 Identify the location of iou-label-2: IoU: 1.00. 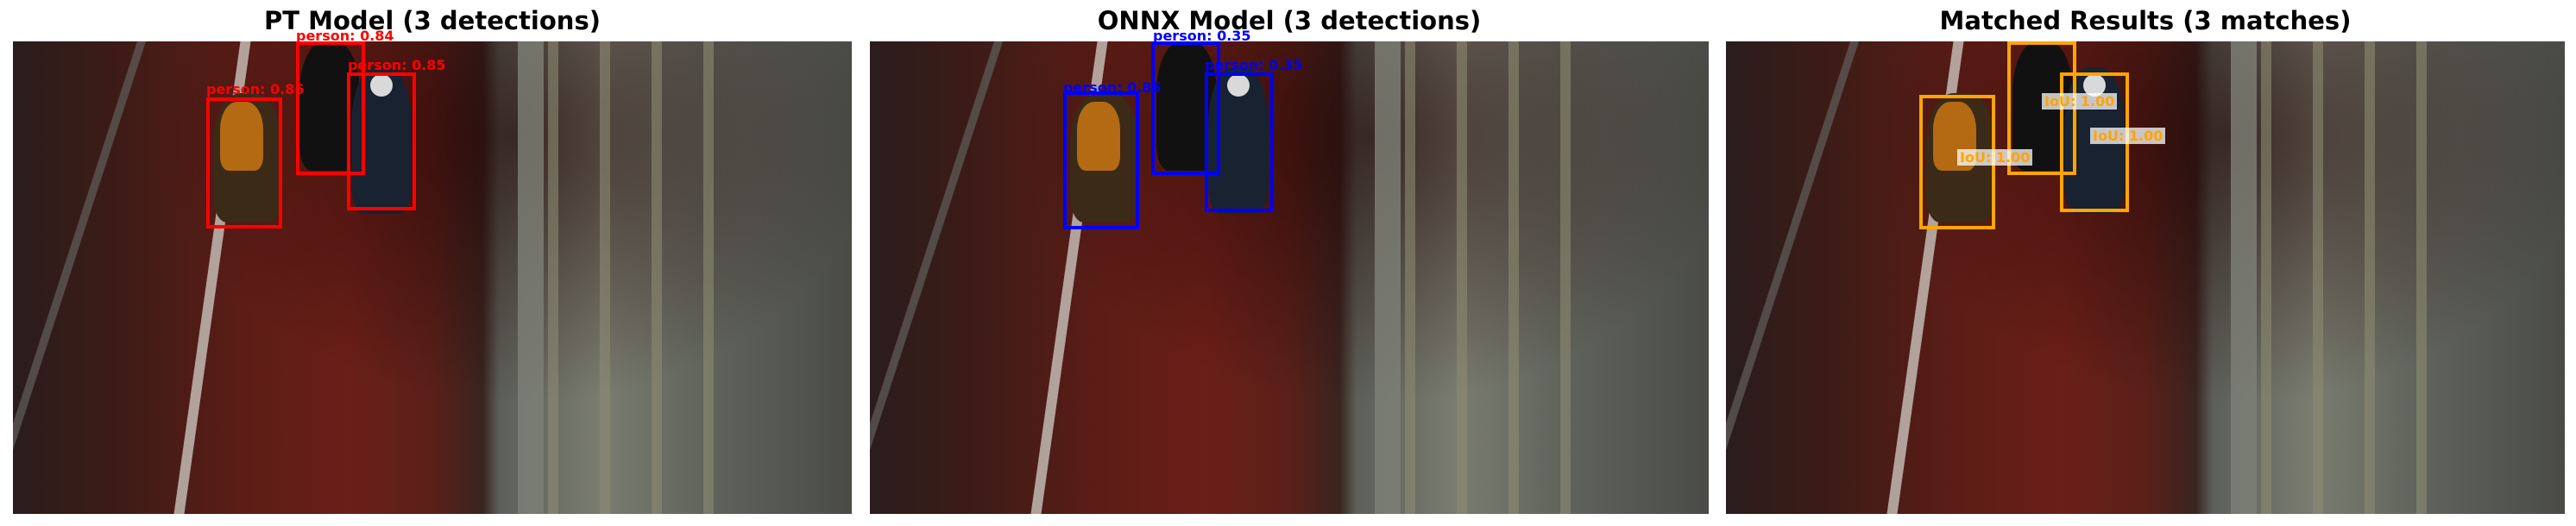
(2080, 102).